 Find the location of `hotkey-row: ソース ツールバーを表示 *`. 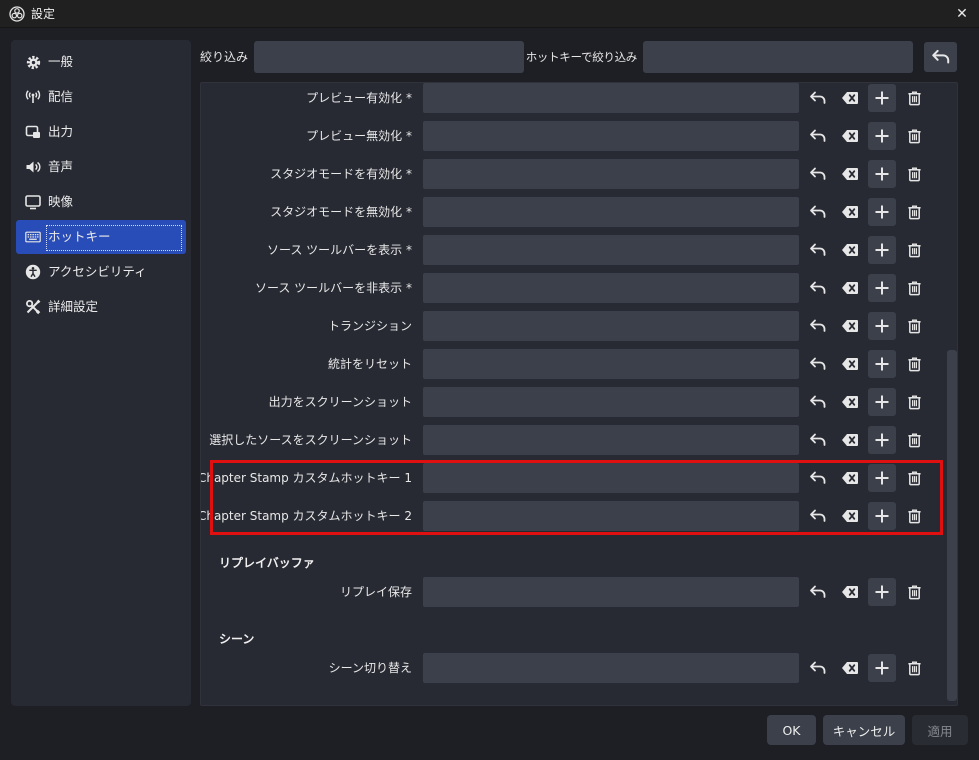

hotkey-row: ソース ツールバーを表示 * is located at coordinates (573, 250).